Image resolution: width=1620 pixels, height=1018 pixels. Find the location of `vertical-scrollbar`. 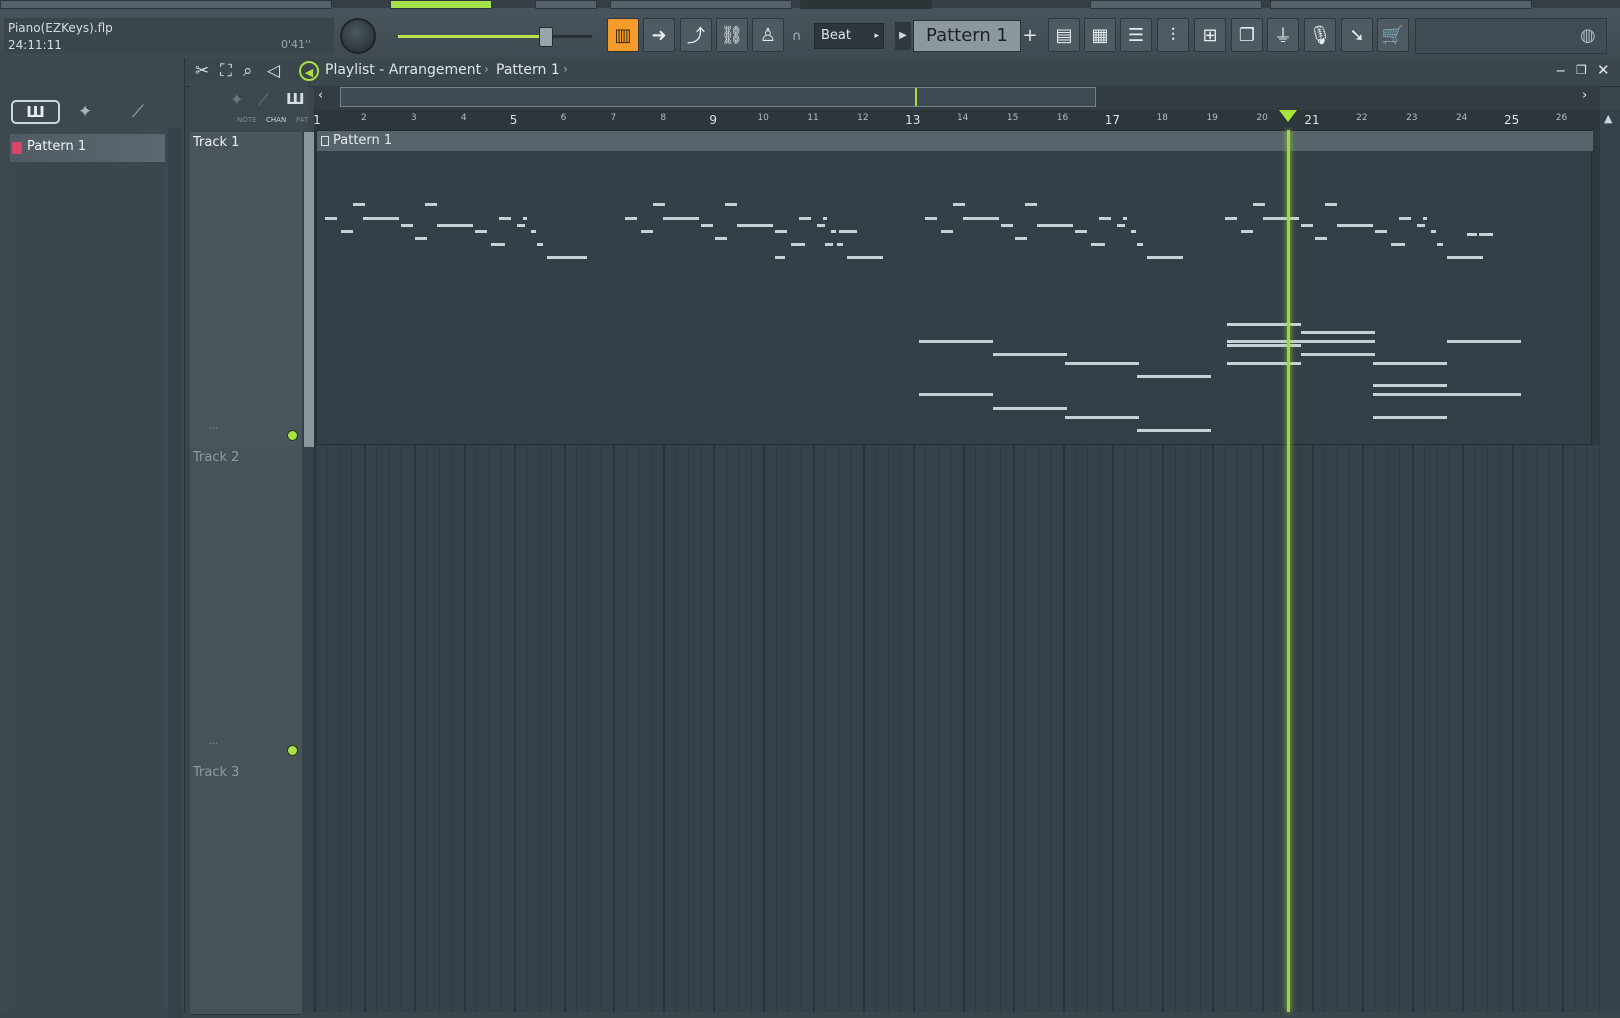

vertical-scrollbar is located at coordinates (1610, 561).